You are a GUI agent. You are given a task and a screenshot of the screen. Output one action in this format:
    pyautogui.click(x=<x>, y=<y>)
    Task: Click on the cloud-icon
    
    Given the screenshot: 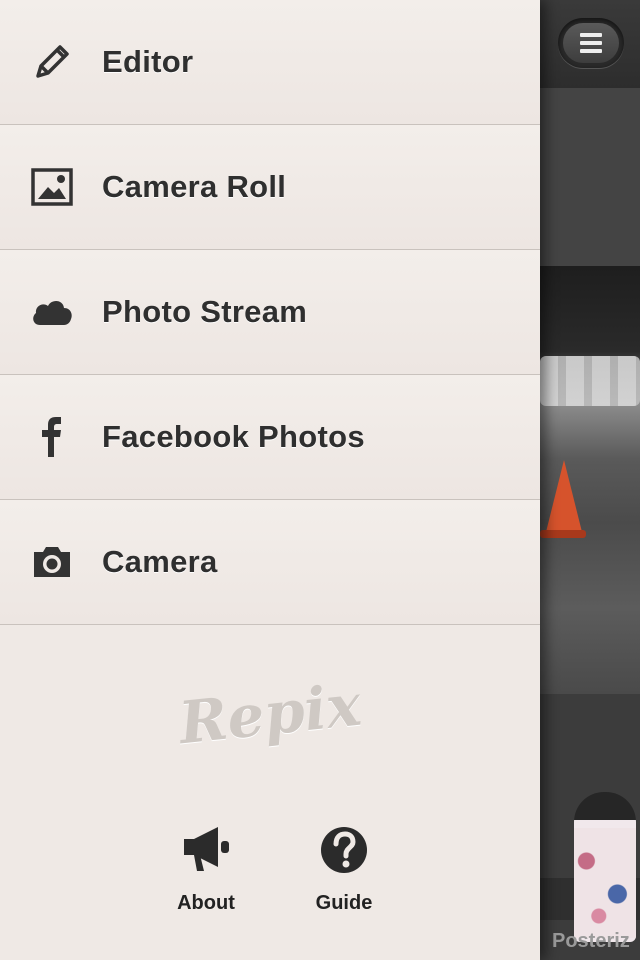 What is the action you would take?
    pyautogui.click(x=52, y=312)
    